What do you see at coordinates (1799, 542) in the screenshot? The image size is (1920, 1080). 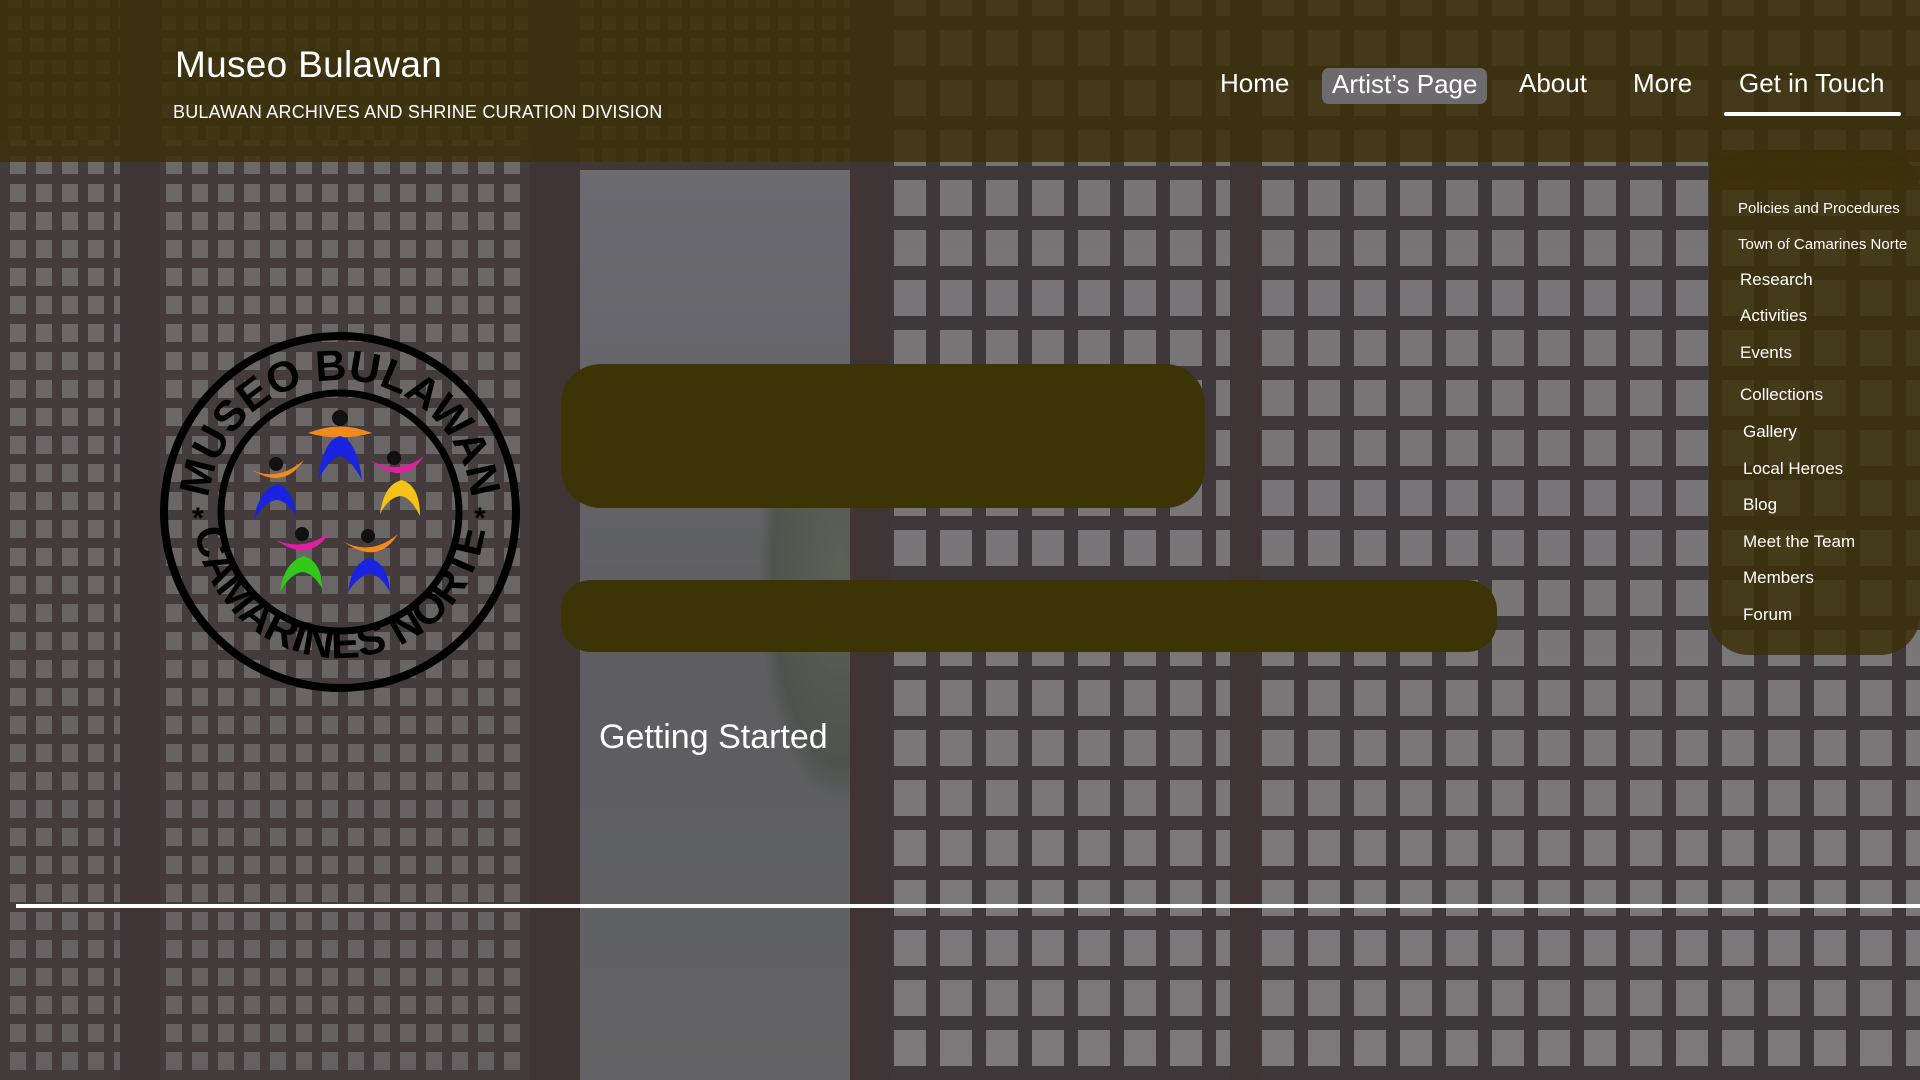 I see `dropdown-item-meet-the-team: Meet the Team` at bounding box center [1799, 542].